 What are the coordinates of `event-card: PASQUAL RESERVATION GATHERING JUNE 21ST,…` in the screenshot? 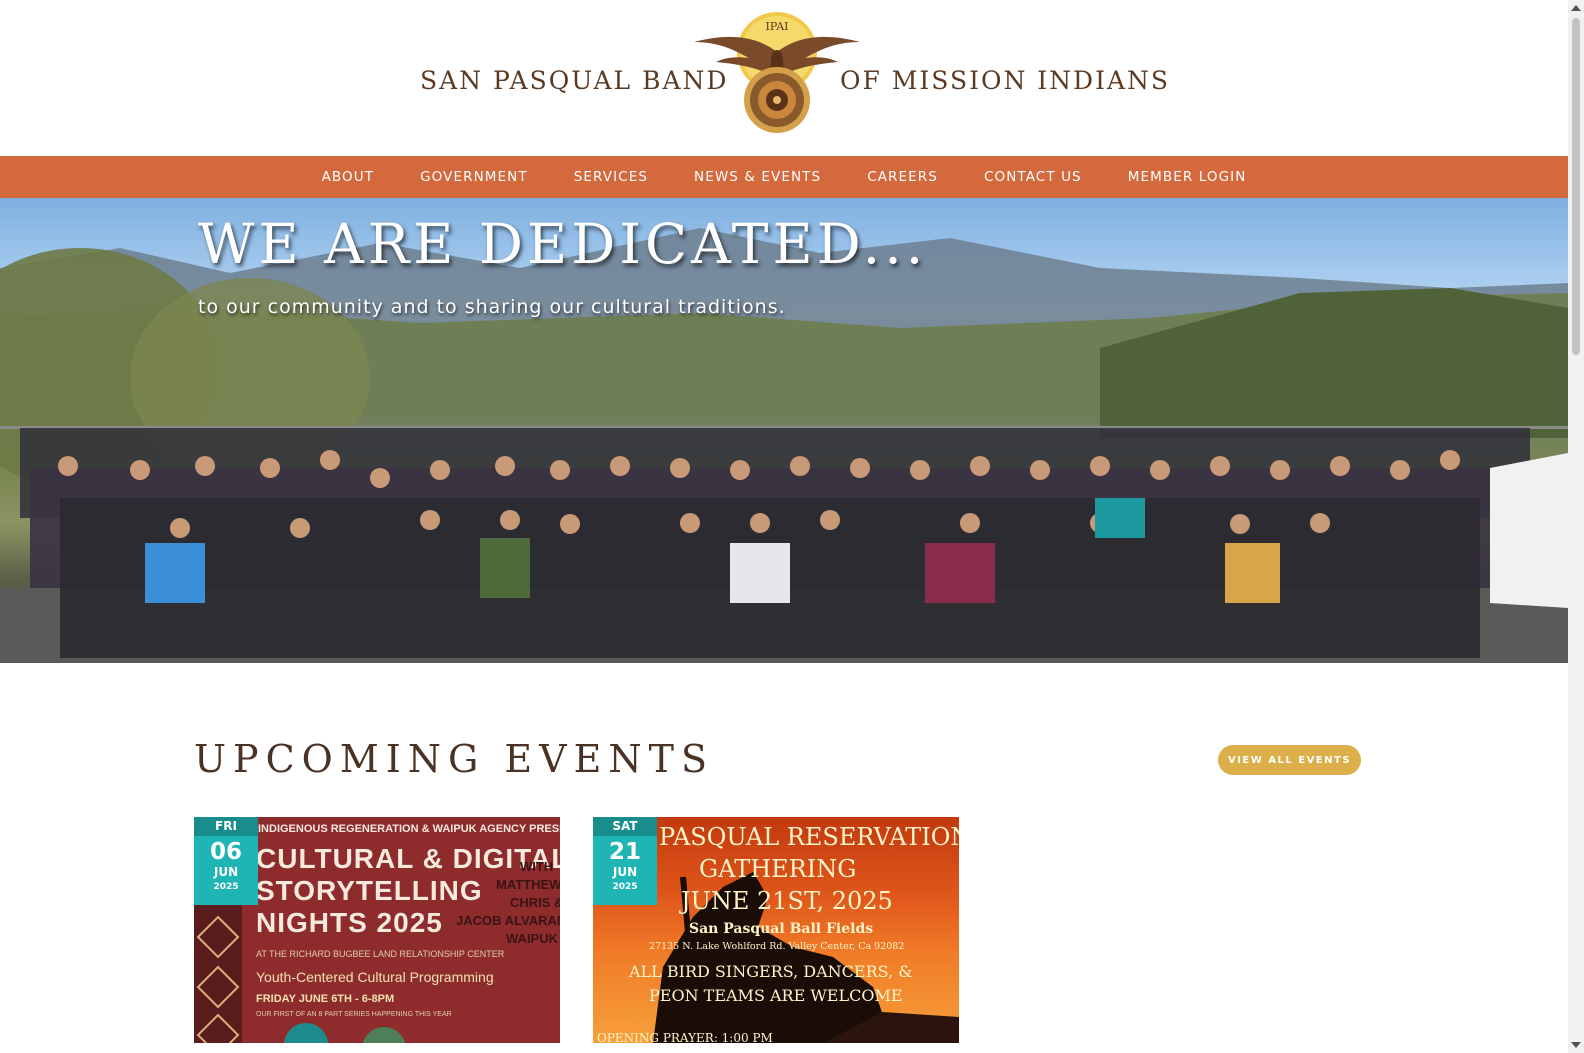 It's located at (776, 930).